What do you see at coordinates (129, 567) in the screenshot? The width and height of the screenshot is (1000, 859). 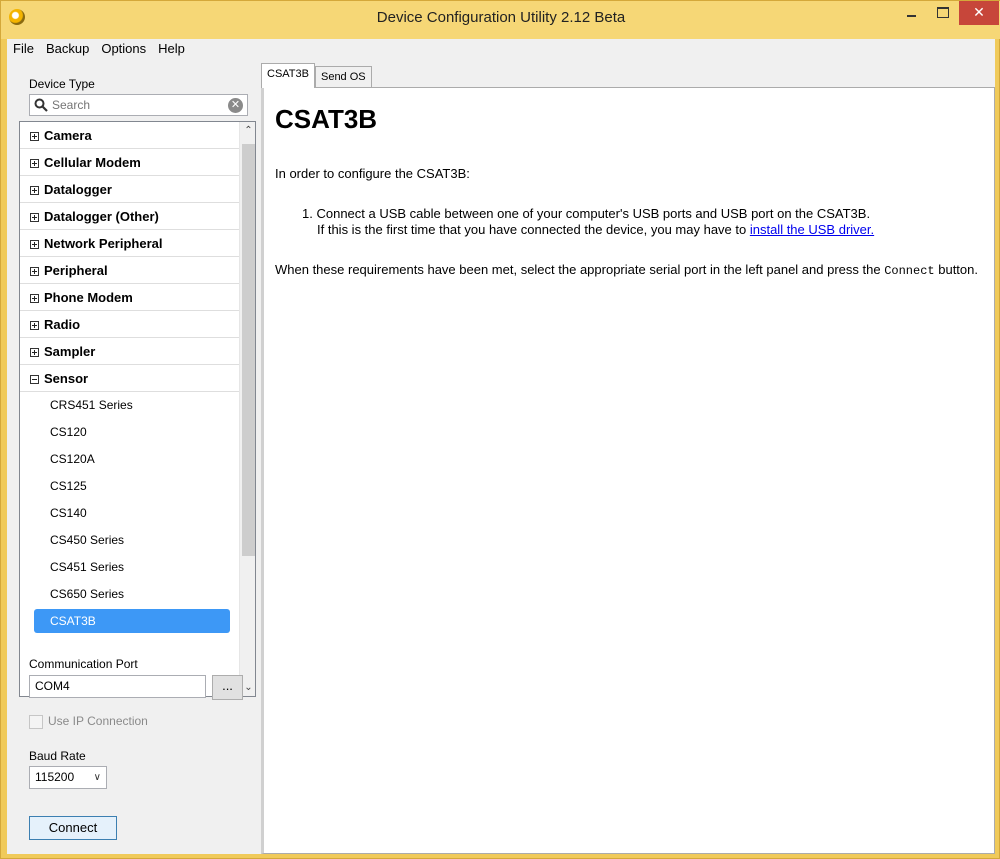 I see `tree-item: CS451 Series` at bounding box center [129, 567].